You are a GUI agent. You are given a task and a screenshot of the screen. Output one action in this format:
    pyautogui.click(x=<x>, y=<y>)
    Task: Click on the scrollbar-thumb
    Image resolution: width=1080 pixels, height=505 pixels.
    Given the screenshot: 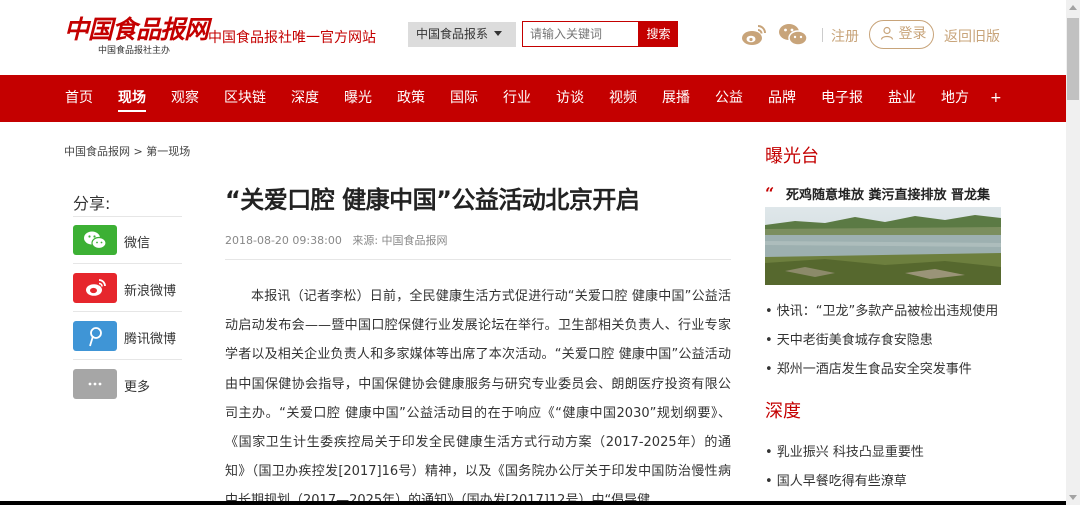 What is the action you would take?
    pyautogui.click(x=1073, y=59)
    